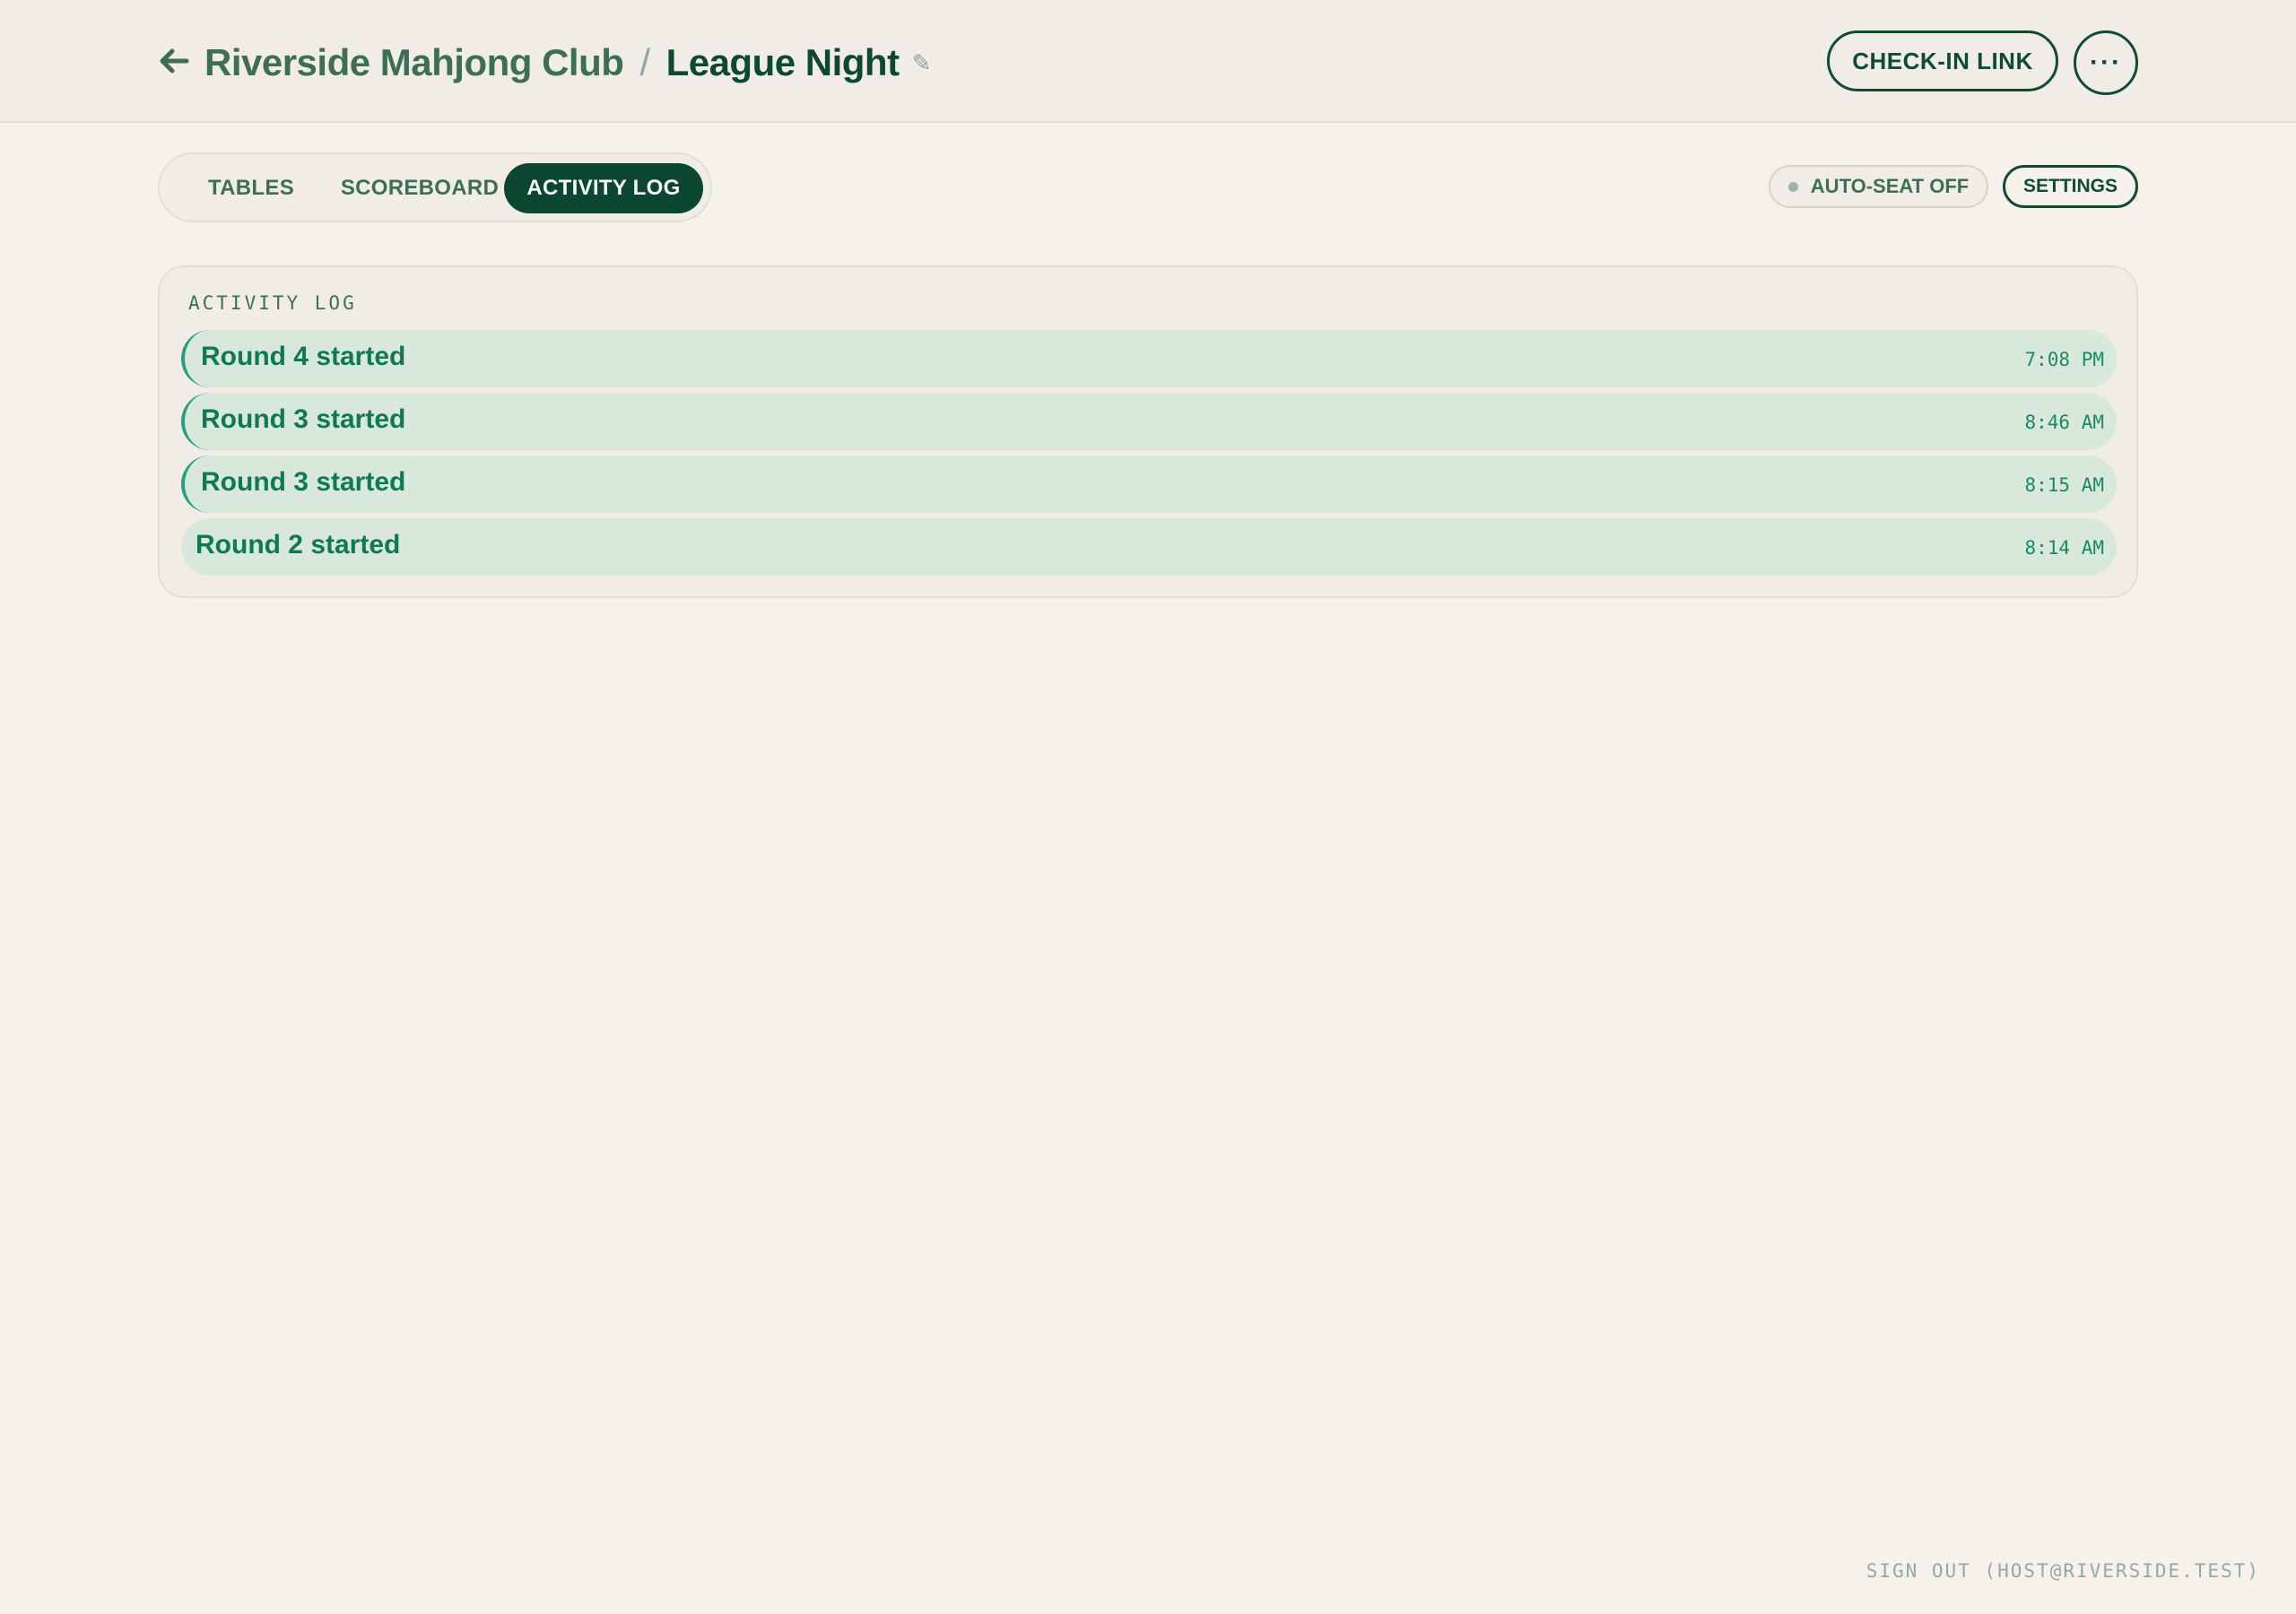 Image resolution: width=2296 pixels, height=1614 pixels. I want to click on panel-title: ACTIVITY LOG, so click(272, 303).